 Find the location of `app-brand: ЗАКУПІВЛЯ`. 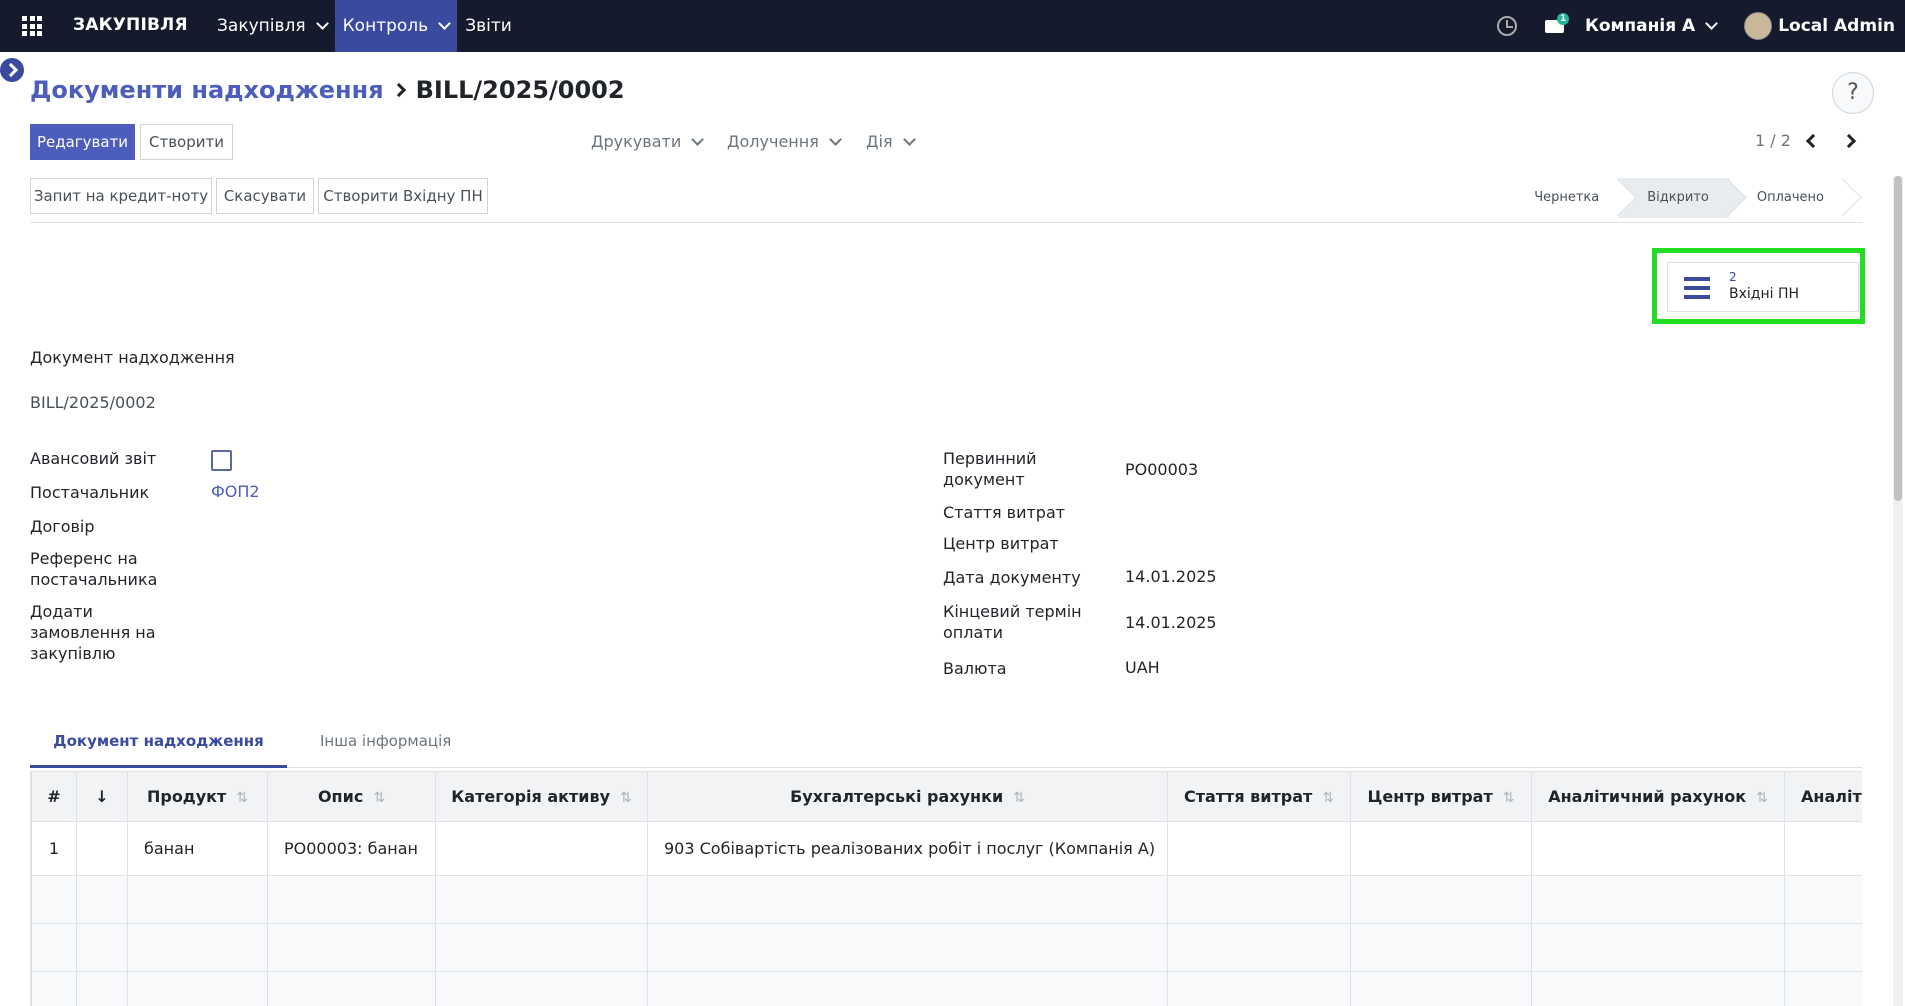

app-brand: ЗАКУПІВЛЯ is located at coordinates (130, 25).